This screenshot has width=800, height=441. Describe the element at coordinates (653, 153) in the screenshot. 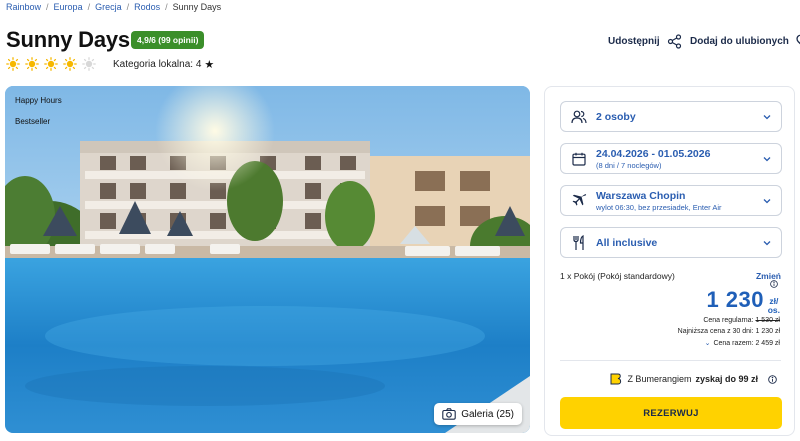

I see `dates-value: 24.04.2026 - 01.05.2026` at that location.